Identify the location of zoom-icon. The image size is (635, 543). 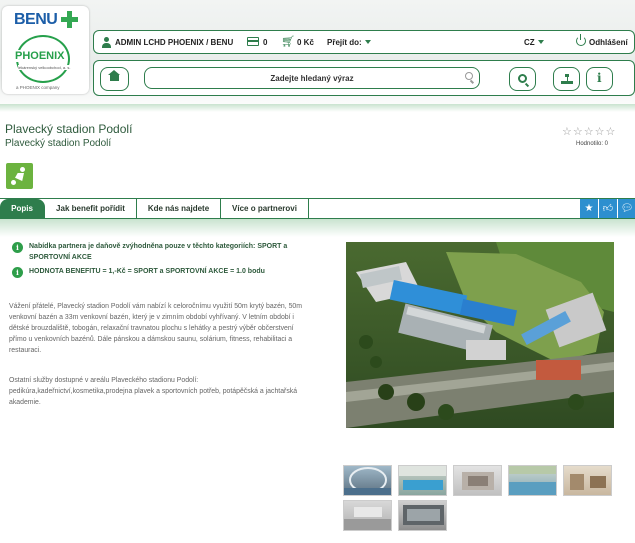
(522, 78).